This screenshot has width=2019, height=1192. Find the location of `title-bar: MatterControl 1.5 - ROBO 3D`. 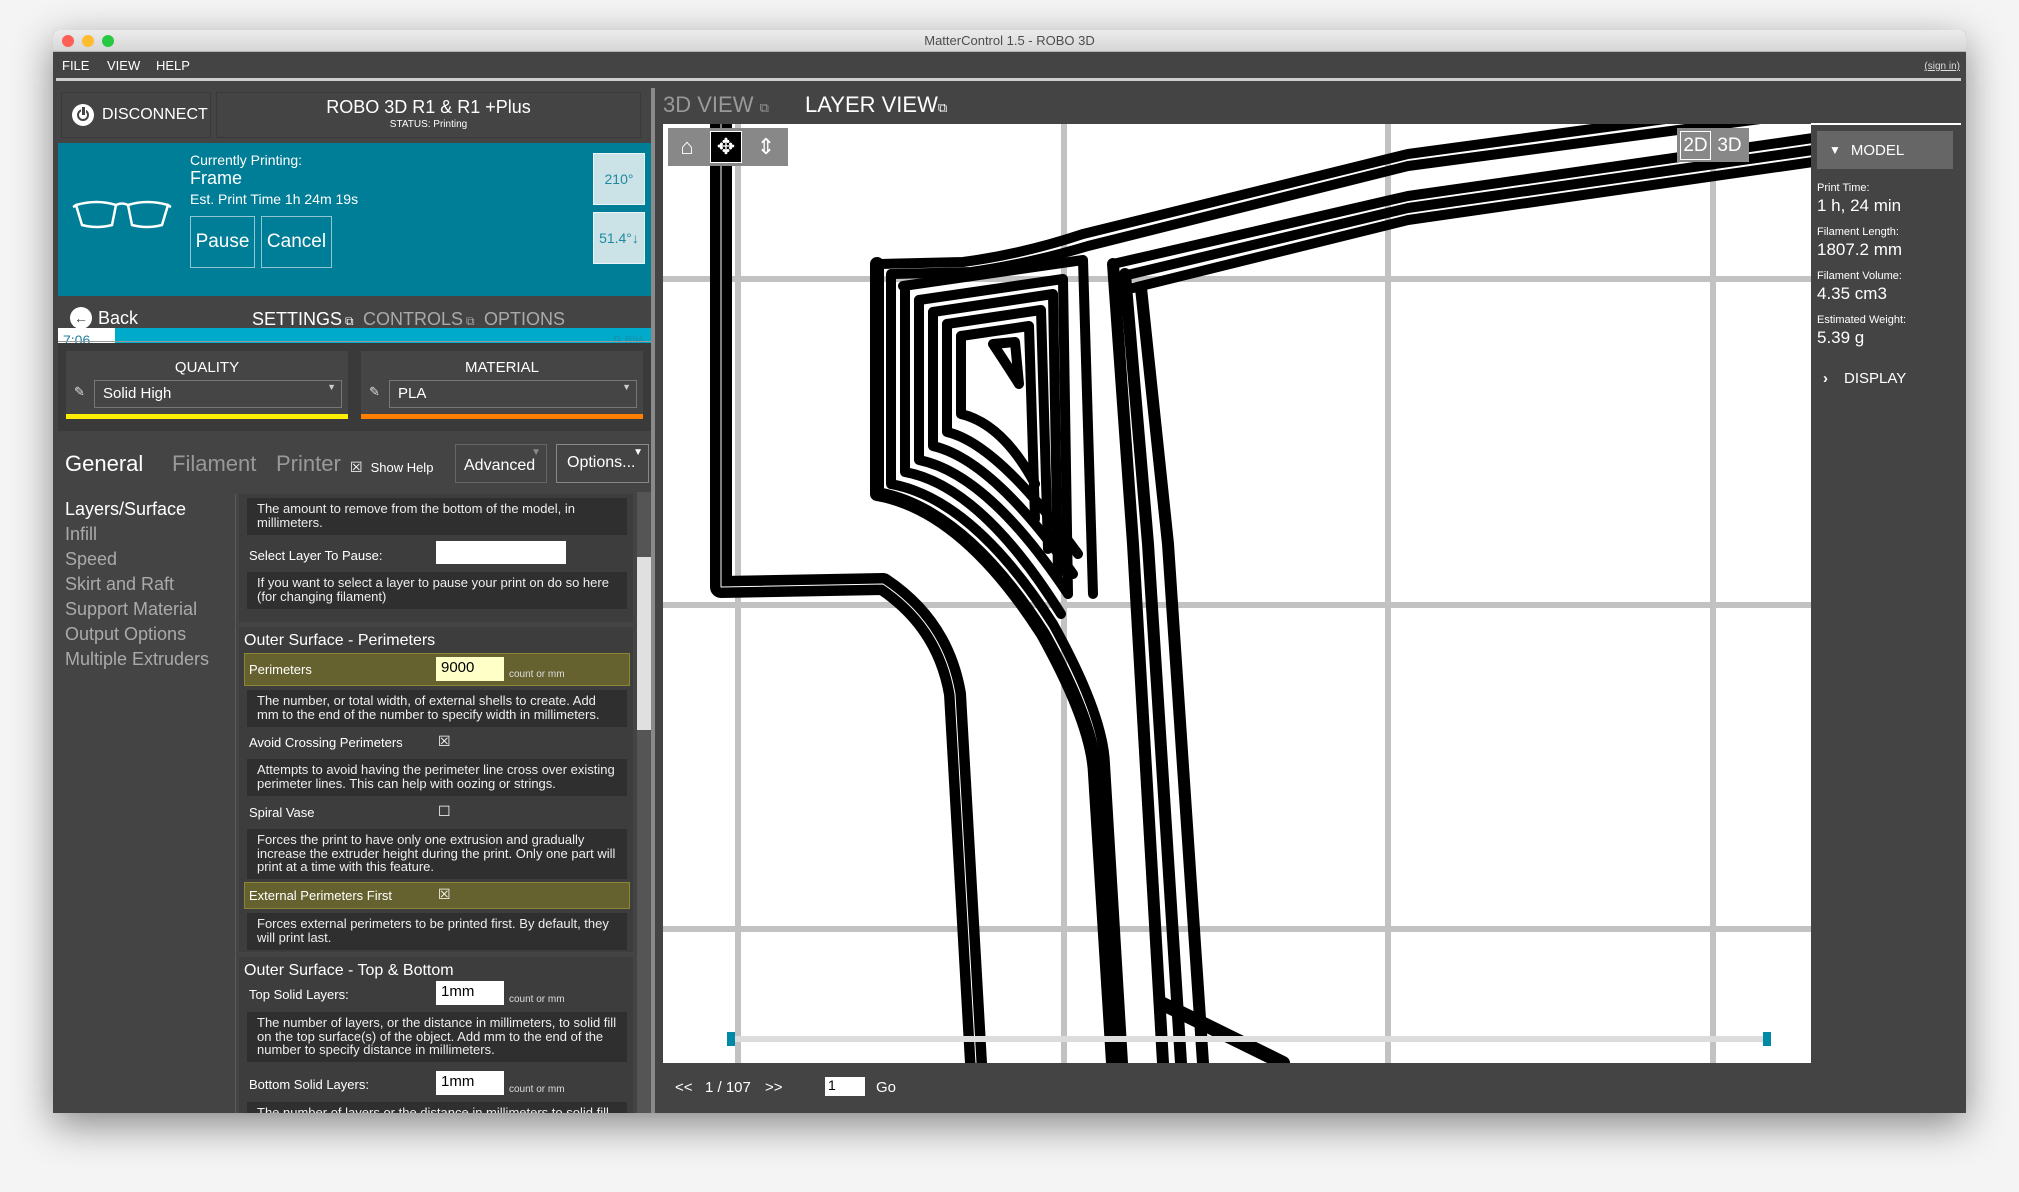

title-bar: MatterControl 1.5 - ROBO 3D is located at coordinates (1009, 41).